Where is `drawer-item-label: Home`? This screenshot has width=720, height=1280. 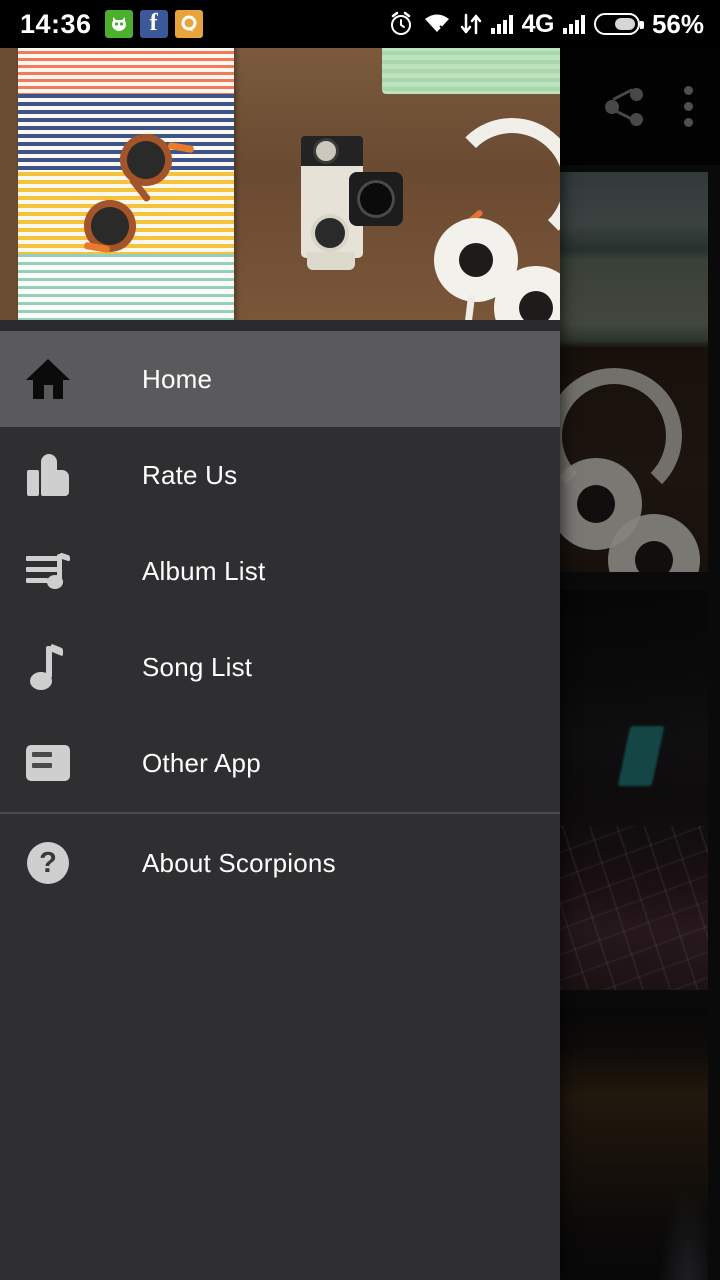 drawer-item-label: Home is located at coordinates (177, 378).